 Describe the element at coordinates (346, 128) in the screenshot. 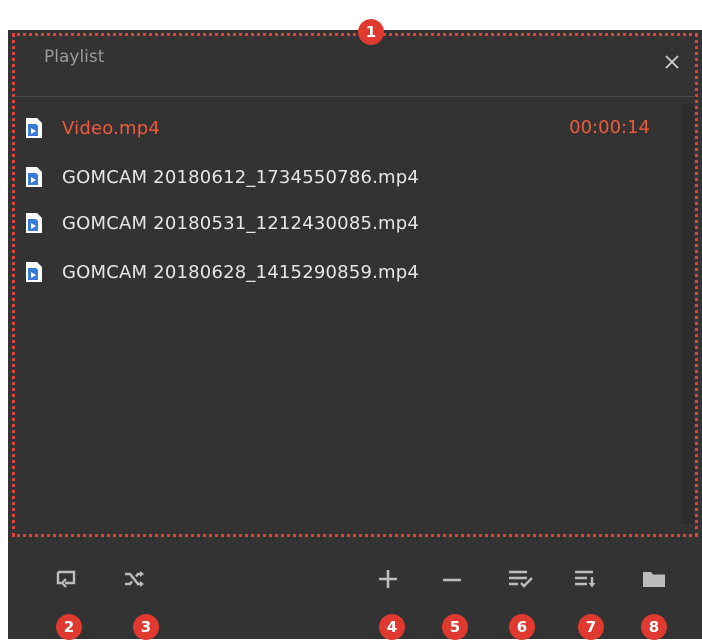

I see `playlist-item: Video.mp4 00:00:14` at that location.